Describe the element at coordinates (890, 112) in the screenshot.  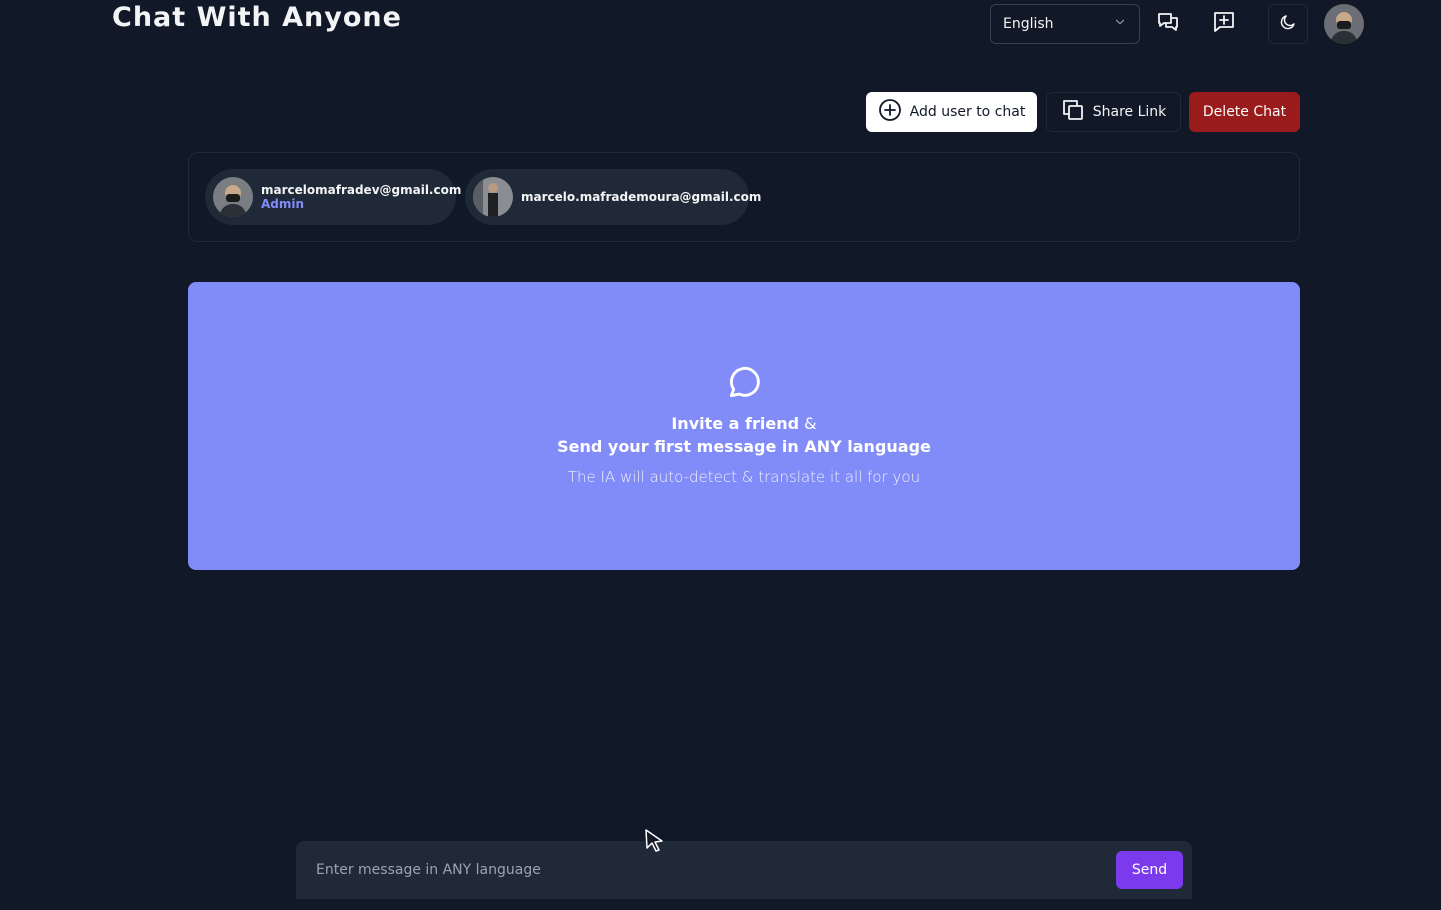
I see `plus-circle-icon` at that location.